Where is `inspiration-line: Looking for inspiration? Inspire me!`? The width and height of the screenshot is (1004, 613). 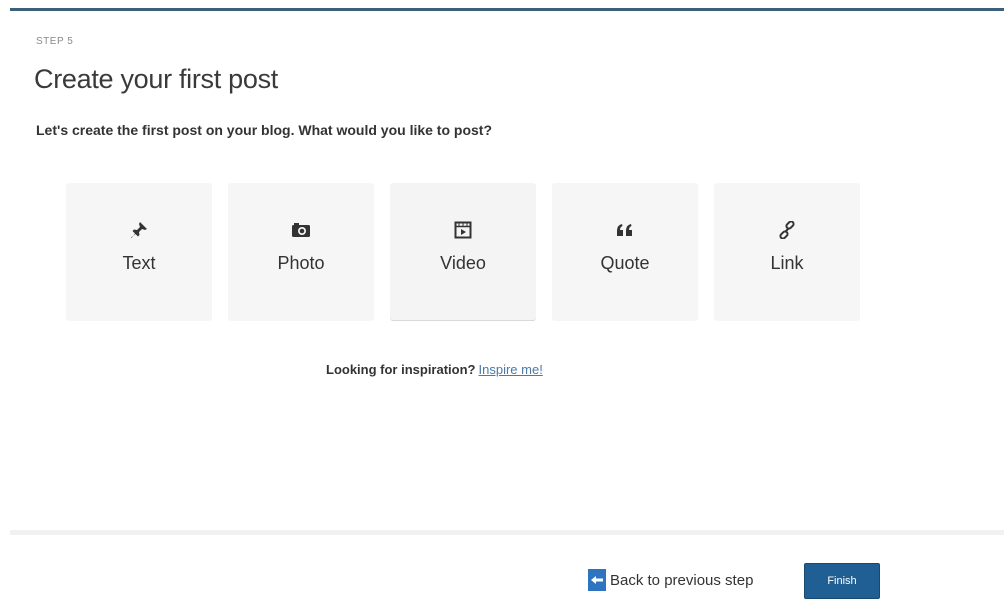 inspiration-line: Looking for inspiration? Inspire me! is located at coordinates (434, 369).